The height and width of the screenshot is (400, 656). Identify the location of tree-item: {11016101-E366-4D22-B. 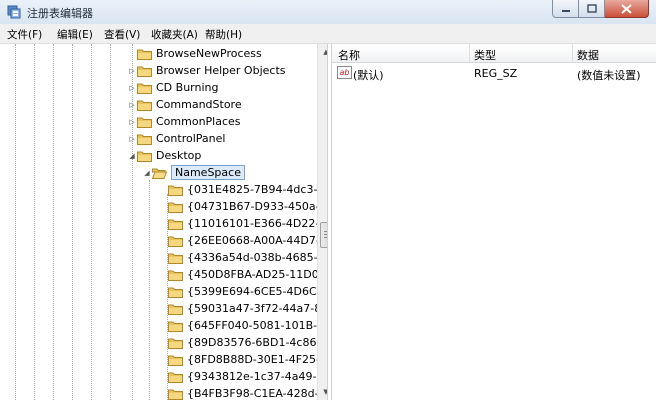
(242, 223).